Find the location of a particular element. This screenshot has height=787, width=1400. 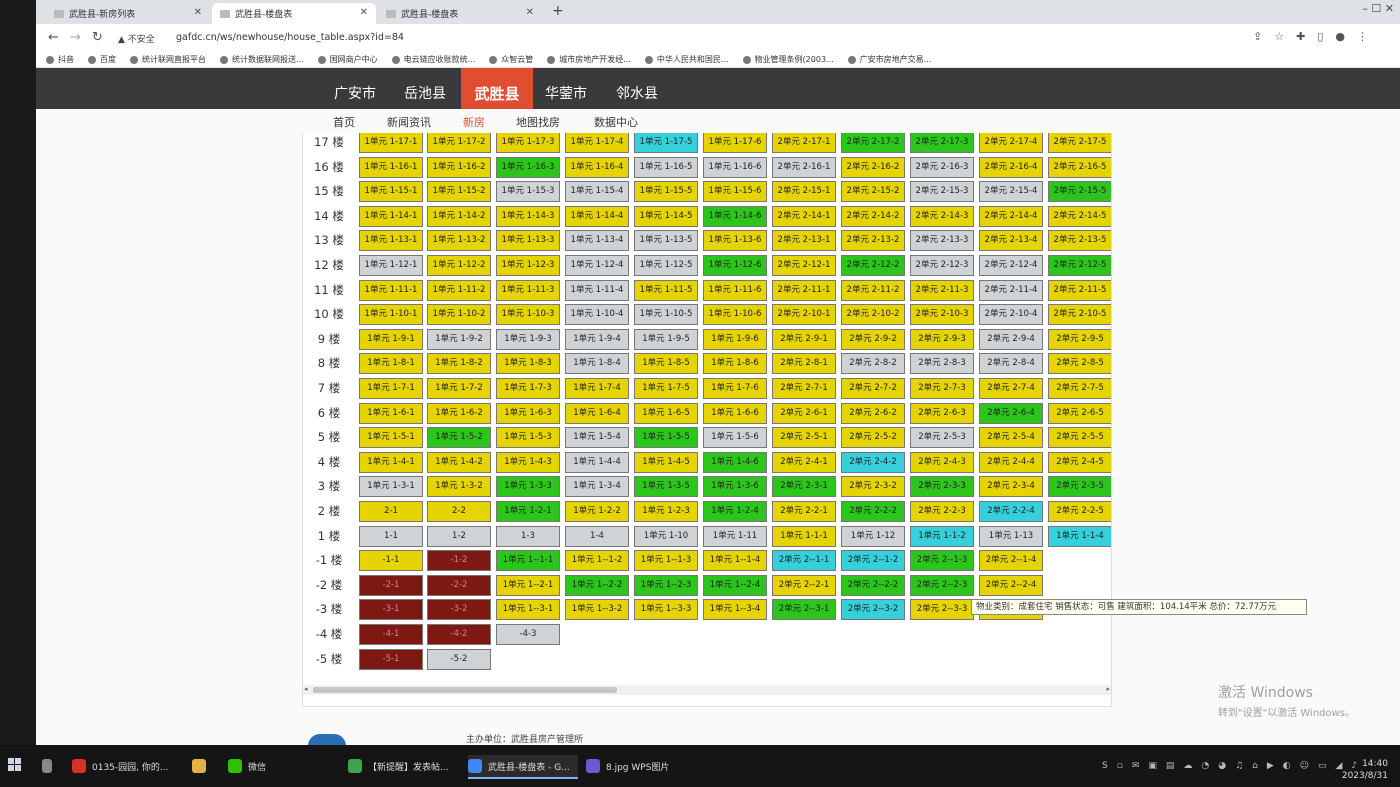

unit-cell: 2单元 2-3-1 is located at coordinates (804, 487).